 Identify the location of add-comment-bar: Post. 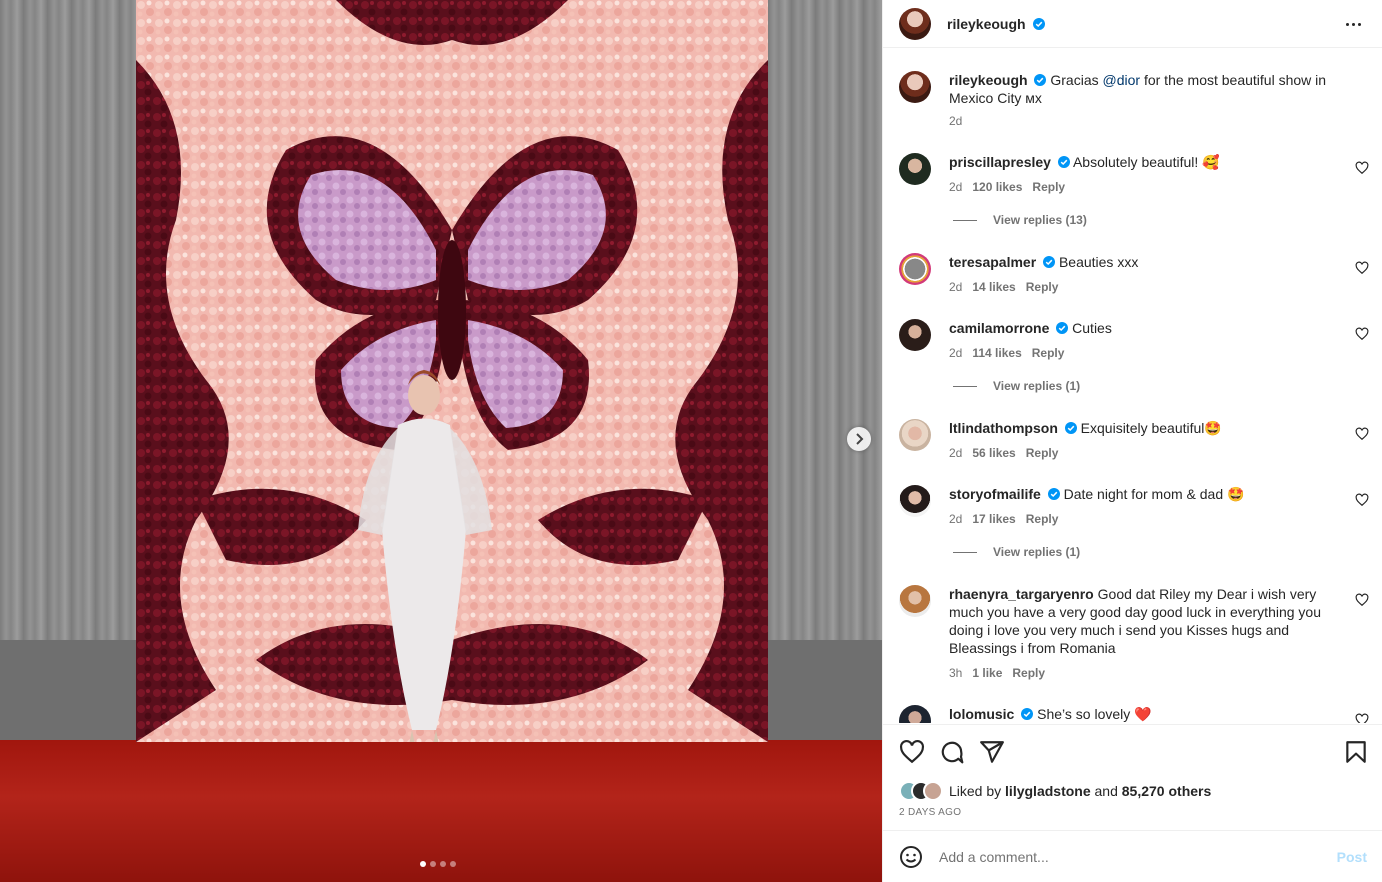
(1132, 856).